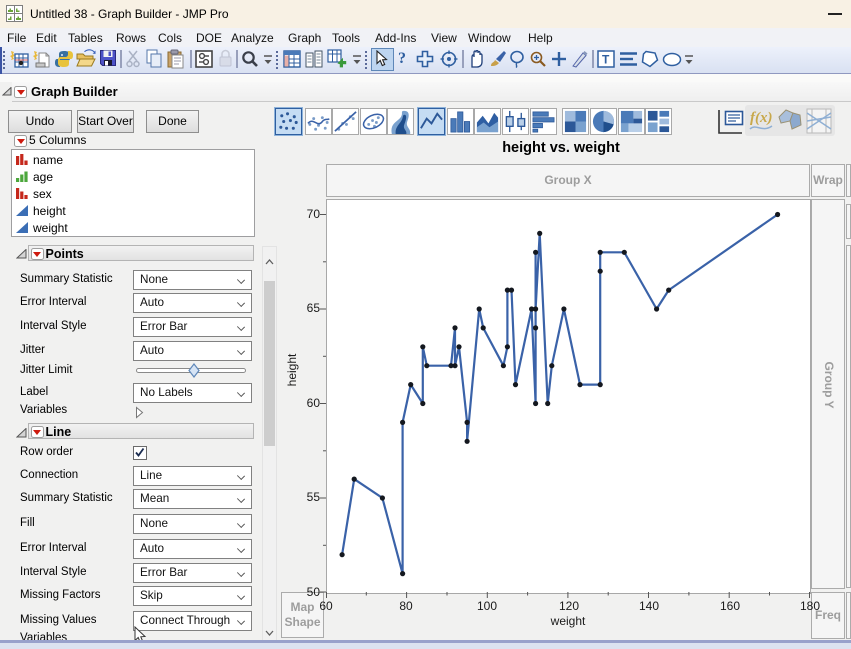 Image resolution: width=851 pixels, height=649 pixels. What do you see at coordinates (761, 118) in the screenshot?
I see `svg-text: f(x)` at bounding box center [761, 118].